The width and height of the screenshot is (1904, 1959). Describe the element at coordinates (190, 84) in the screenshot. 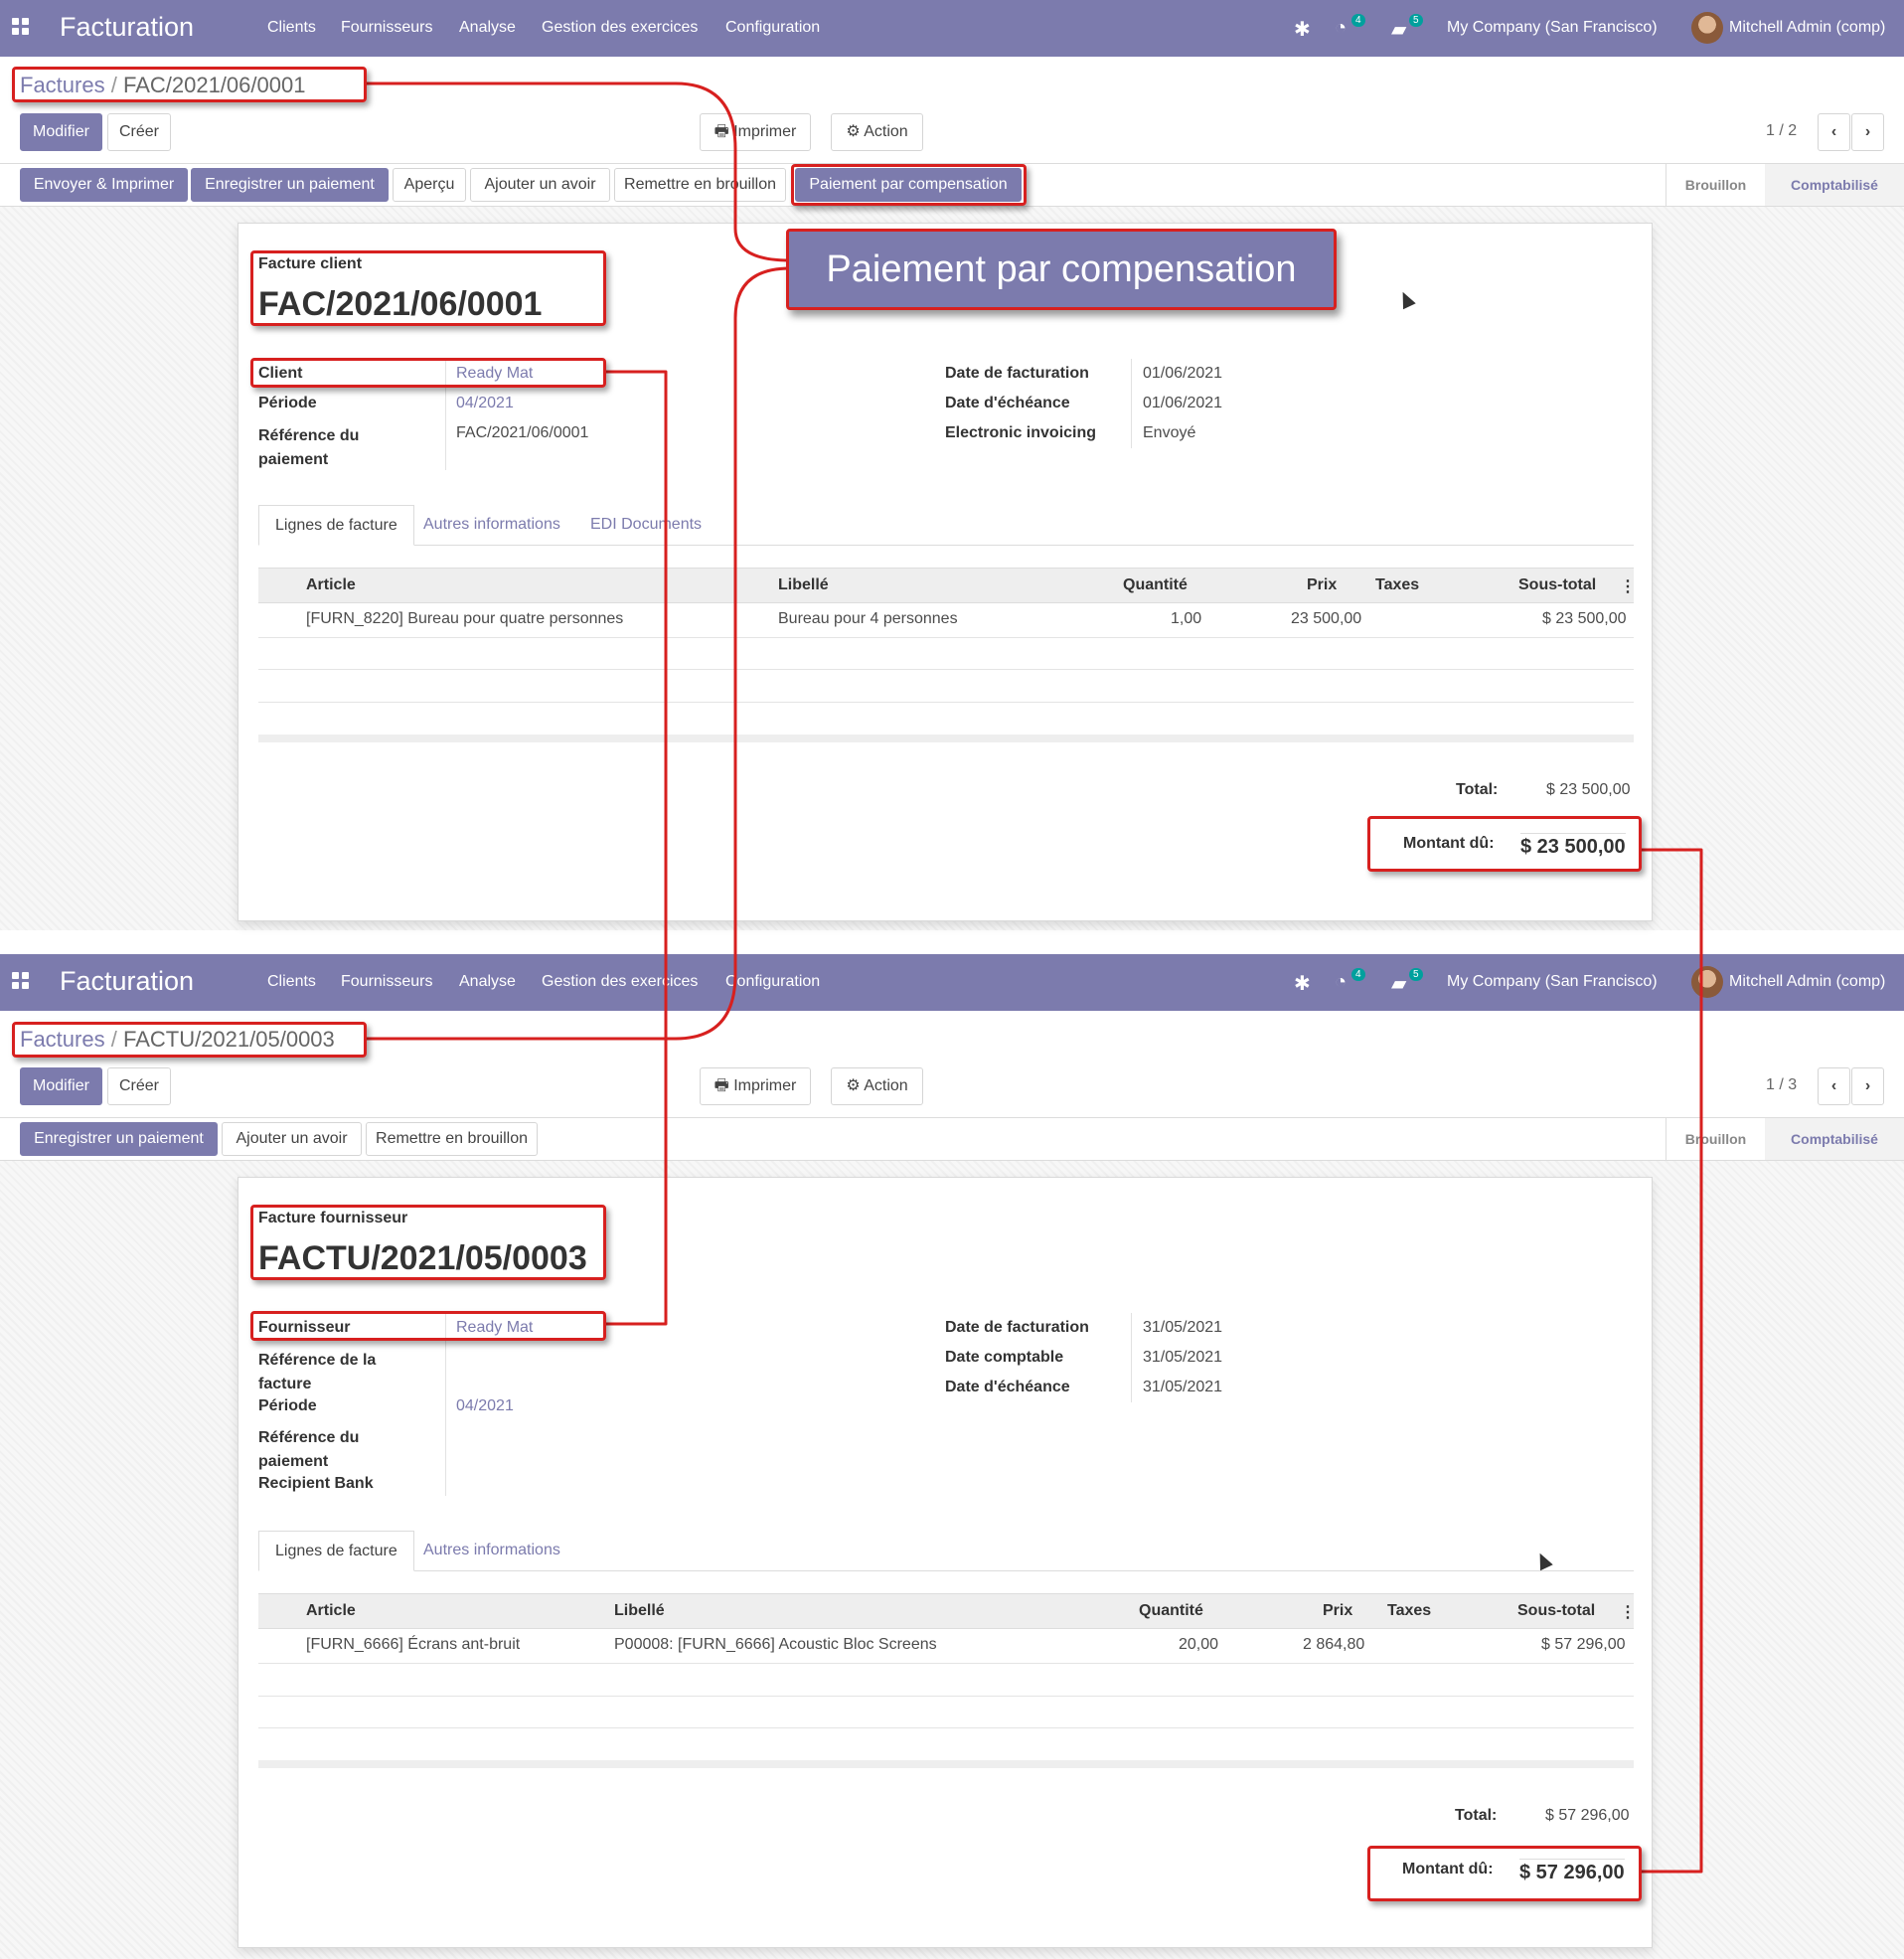

I see `highlight-breadcrumb-invoice` at that location.